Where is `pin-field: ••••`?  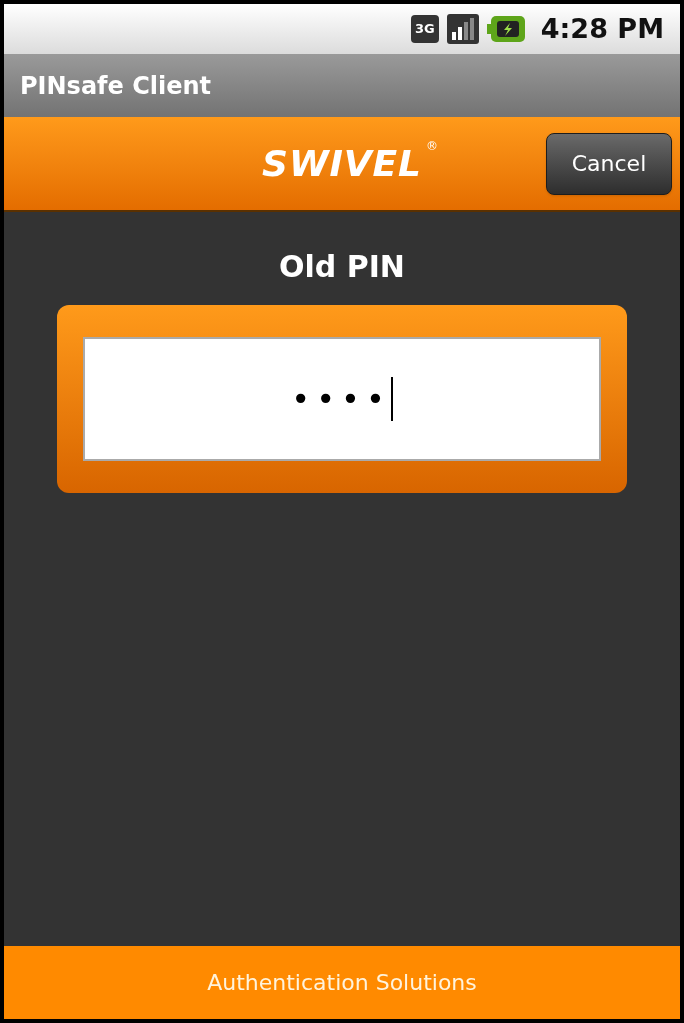 pin-field: •••• is located at coordinates (342, 399).